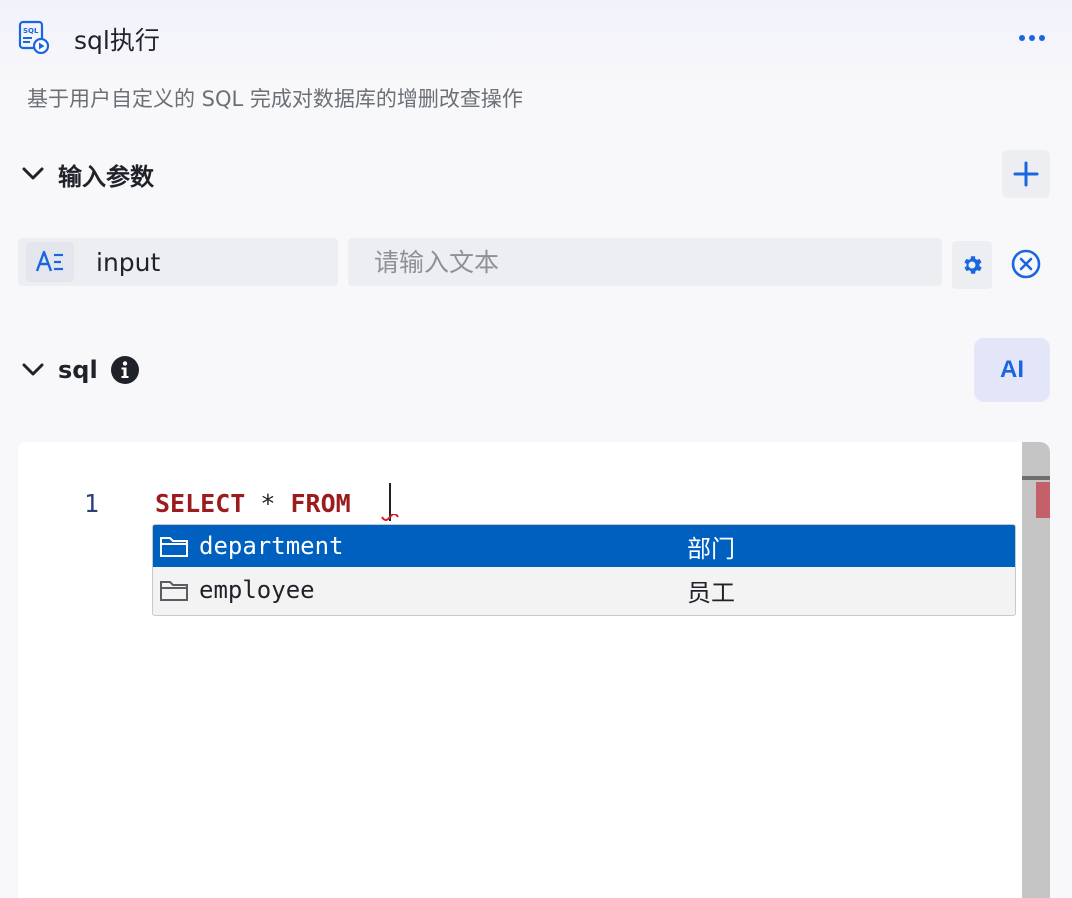  What do you see at coordinates (711, 548) in the screenshot?
I see `suggestion-detail: 部门` at bounding box center [711, 548].